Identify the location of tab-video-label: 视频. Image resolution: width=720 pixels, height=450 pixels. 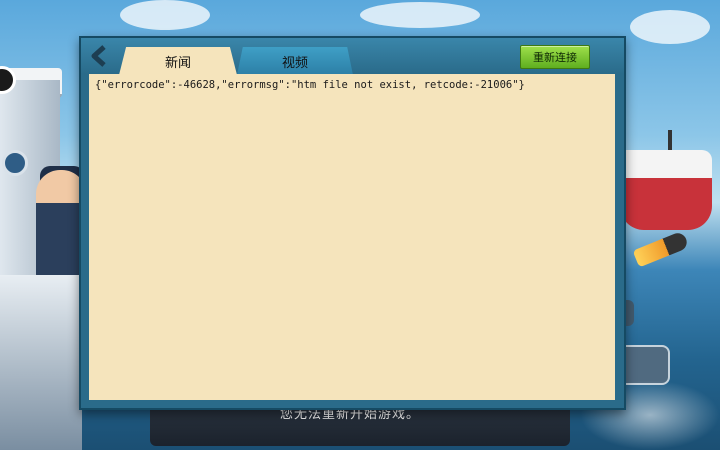
(294, 63).